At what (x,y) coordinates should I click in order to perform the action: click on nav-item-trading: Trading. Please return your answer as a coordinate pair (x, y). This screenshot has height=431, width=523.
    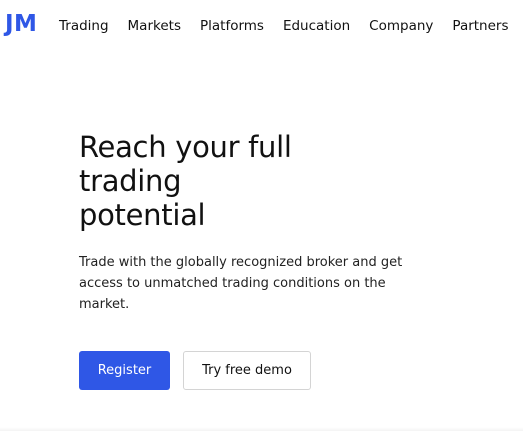
    Looking at the image, I should click on (84, 26).